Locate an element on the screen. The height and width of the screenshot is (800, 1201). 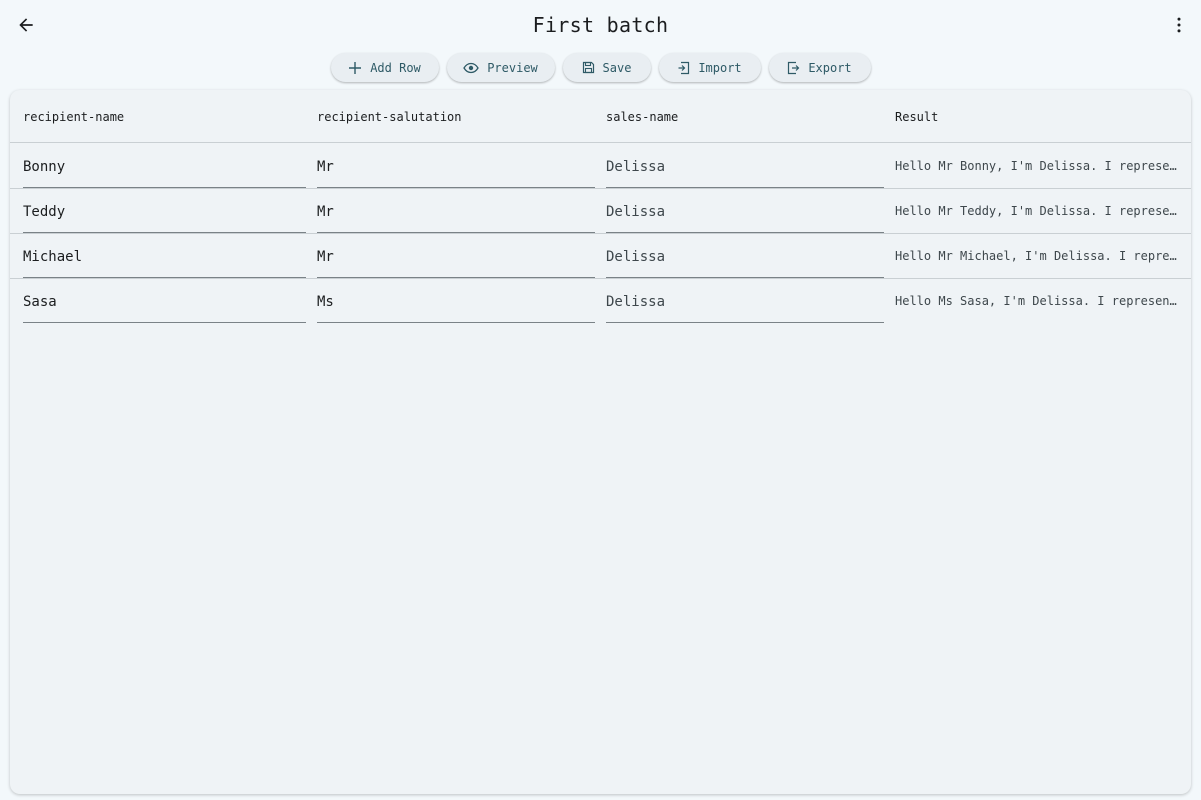
add-row-label: Add Row is located at coordinates (395, 67).